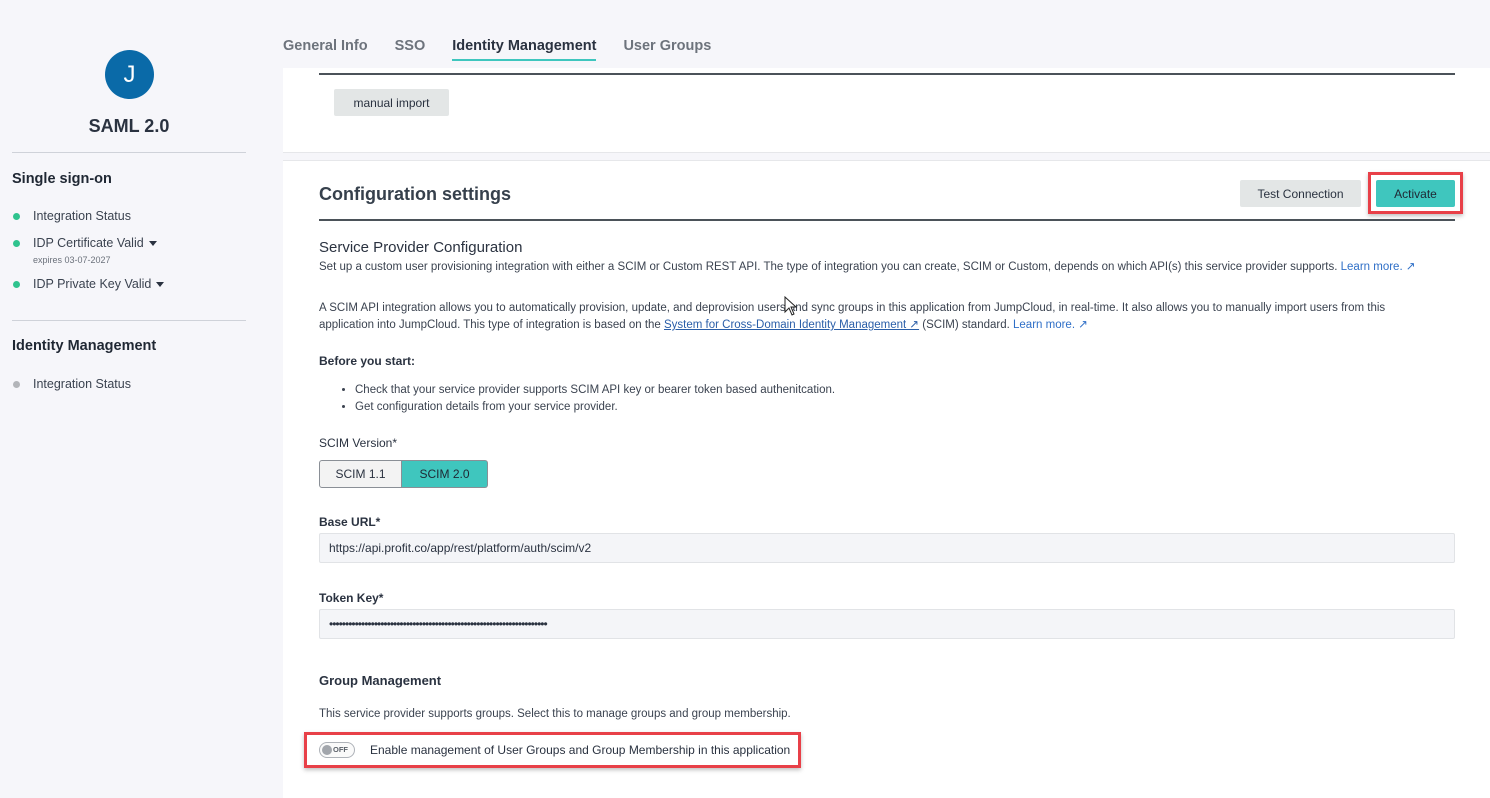 The width and height of the screenshot is (1490, 798). I want to click on scim-version-label: SCIM Version*, so click(358, 443).